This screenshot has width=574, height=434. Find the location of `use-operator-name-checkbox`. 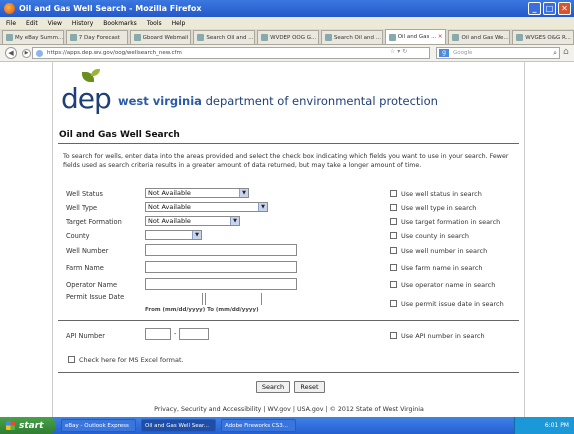

use-operator-name-checkbox is located at coordinates (393, 284).